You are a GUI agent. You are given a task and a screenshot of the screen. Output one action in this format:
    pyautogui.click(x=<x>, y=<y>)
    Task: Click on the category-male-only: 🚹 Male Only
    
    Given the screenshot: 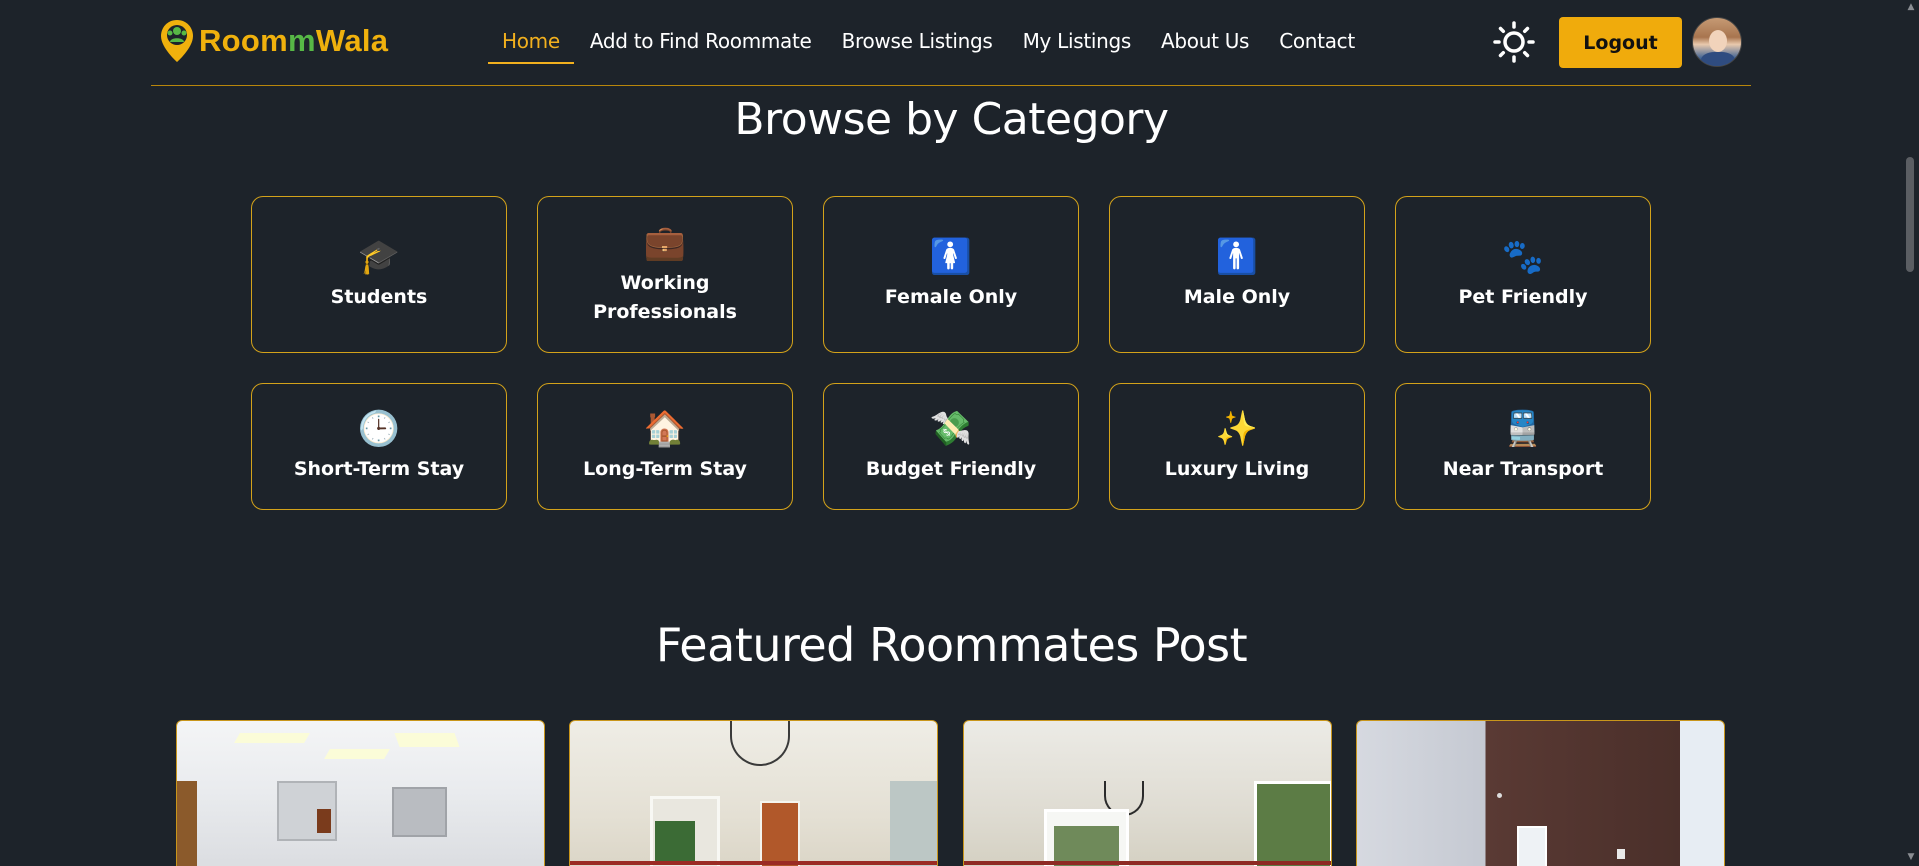 What is the action you would take?
    pyautogui.click(x=1237, y=274)
    